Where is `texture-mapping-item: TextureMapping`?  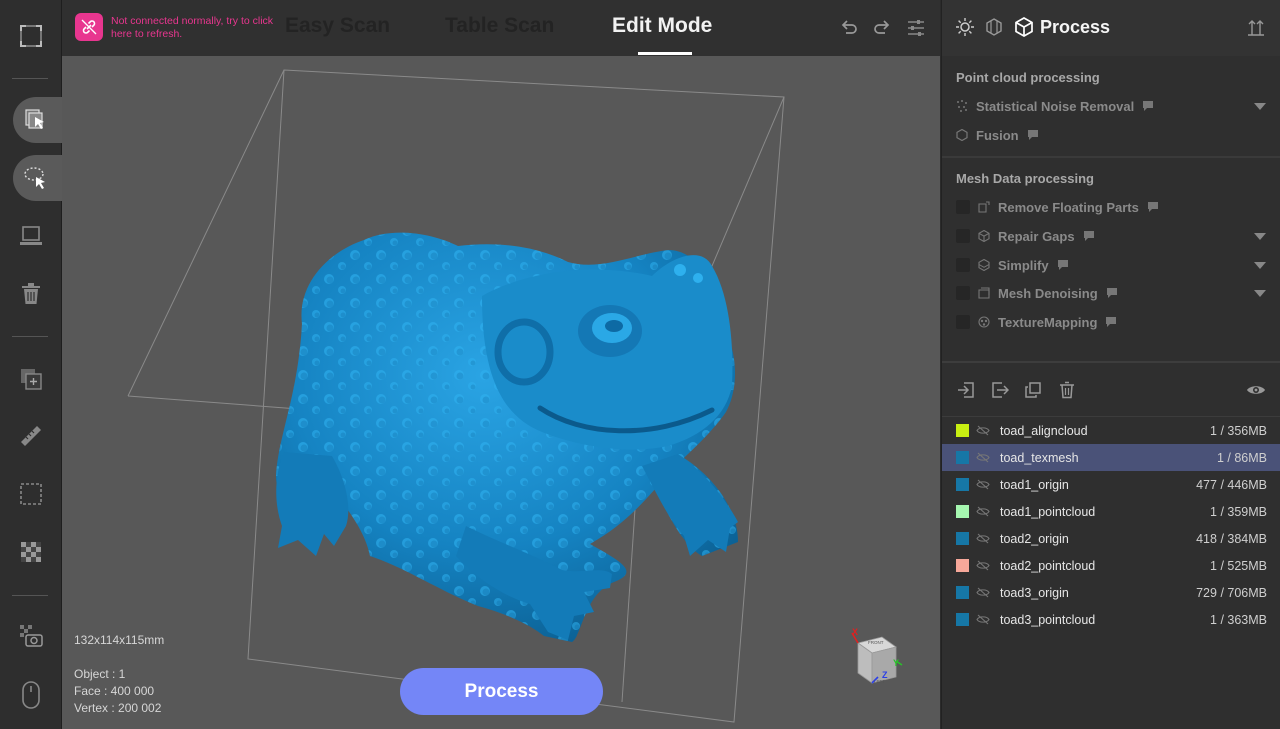 texture-mapping-item: TextureMapping is located at coordinates (1036, 322).